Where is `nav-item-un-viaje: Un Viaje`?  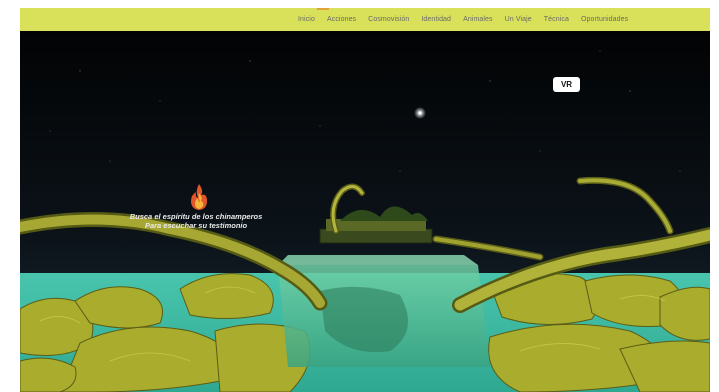
nav-item-un-viaje: Un Viaje is located at coordinates (518, 19).